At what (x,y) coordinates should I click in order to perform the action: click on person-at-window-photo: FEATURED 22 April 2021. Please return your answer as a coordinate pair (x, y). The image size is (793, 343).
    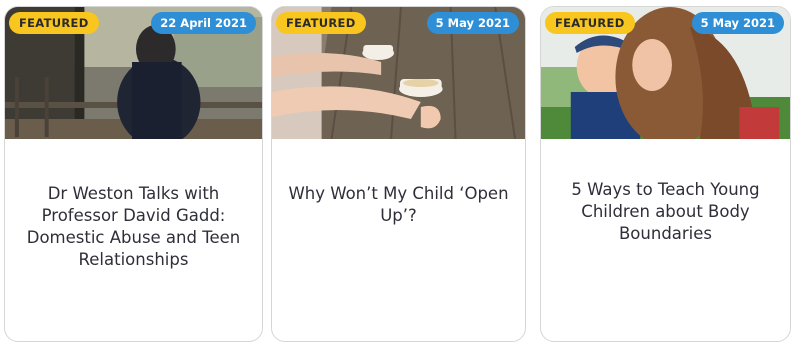
    Looking at the image, I should click on (133, 73).